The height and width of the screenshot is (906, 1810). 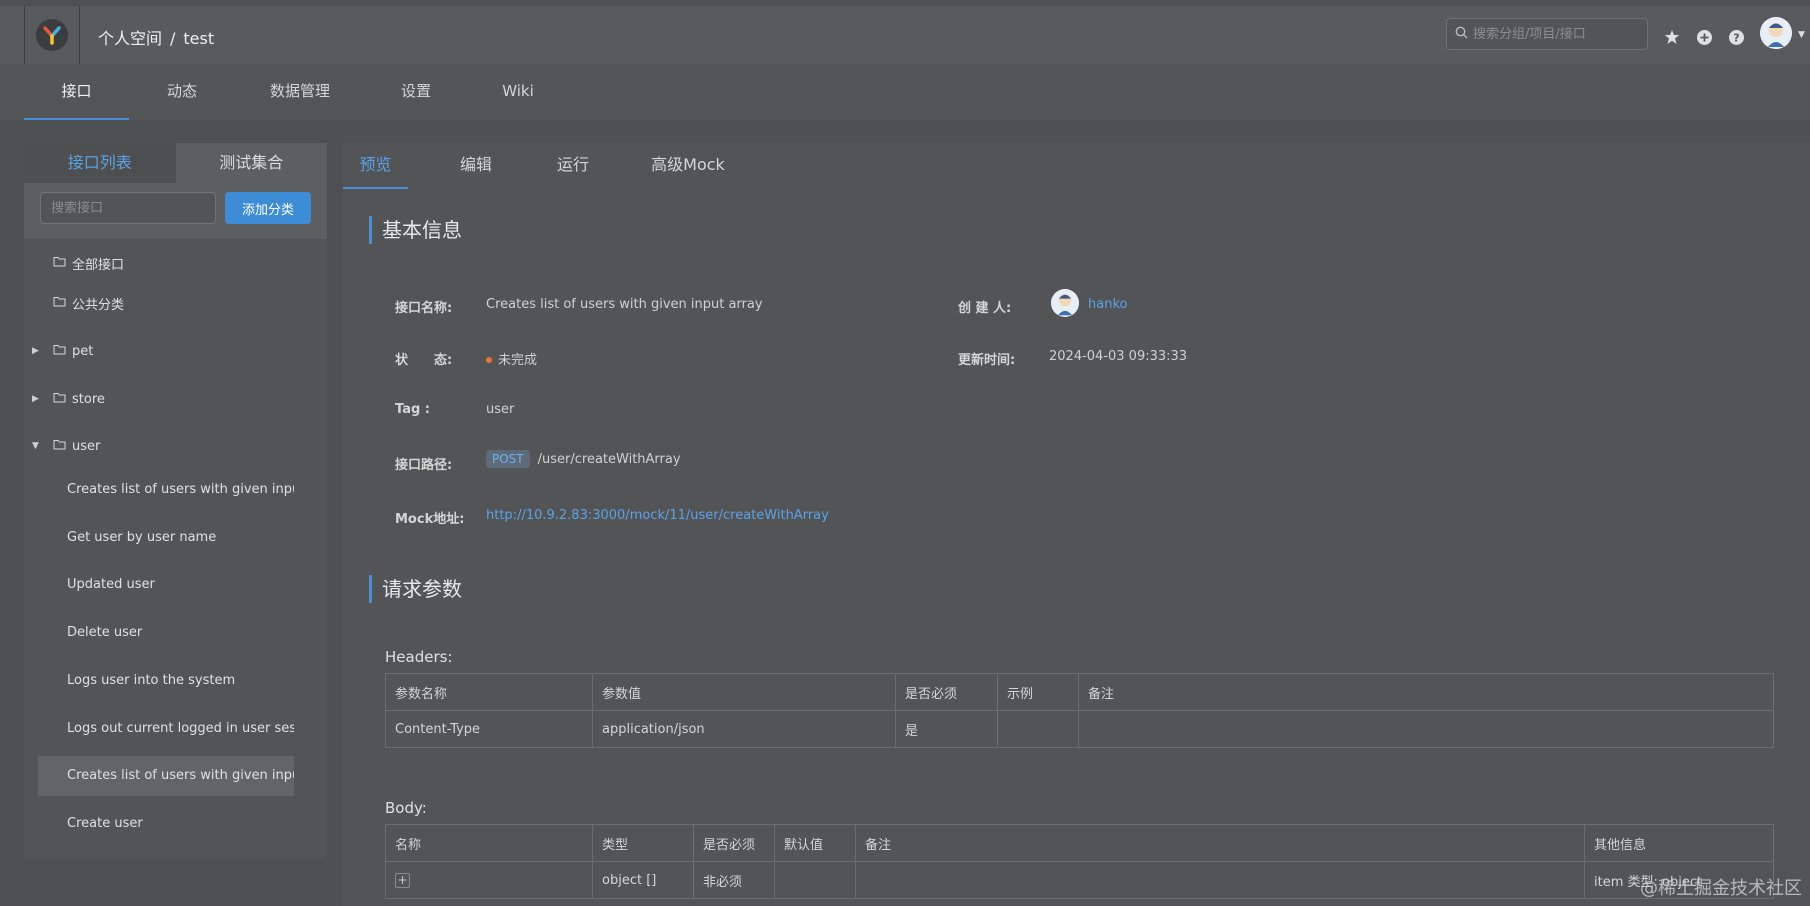 What do you see at coordinates (88, 399) in the screenshot?
I see `tree-item-label: store` at bounding box center [88, 399].